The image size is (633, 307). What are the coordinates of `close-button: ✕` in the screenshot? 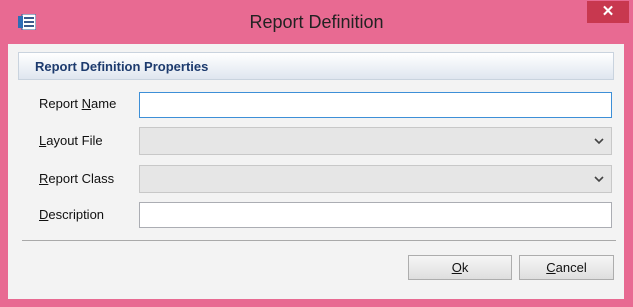 It's located at (608, 12).